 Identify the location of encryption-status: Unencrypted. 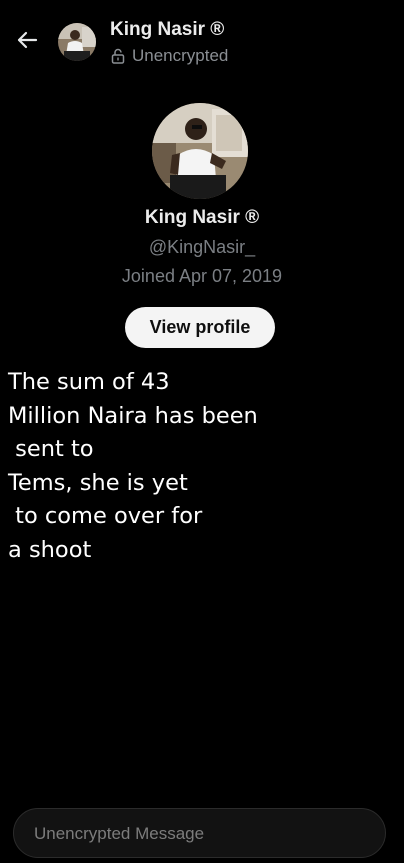
(169, 56).